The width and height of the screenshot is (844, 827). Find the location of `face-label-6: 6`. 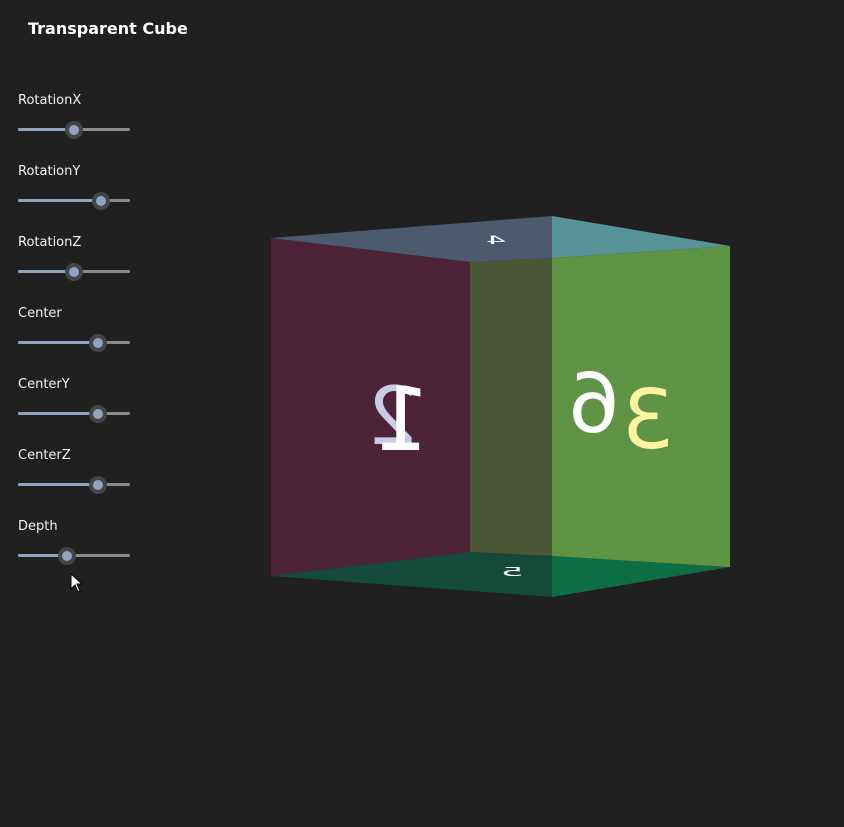

face-label-6: 6 is located at coordinates (594, 404).